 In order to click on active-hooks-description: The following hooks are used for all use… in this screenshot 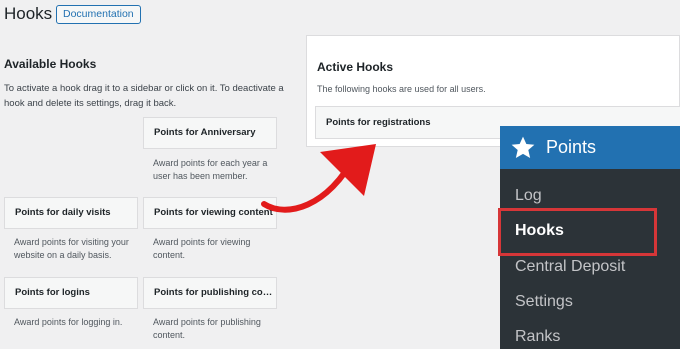, I will do `click(401, 89)`.